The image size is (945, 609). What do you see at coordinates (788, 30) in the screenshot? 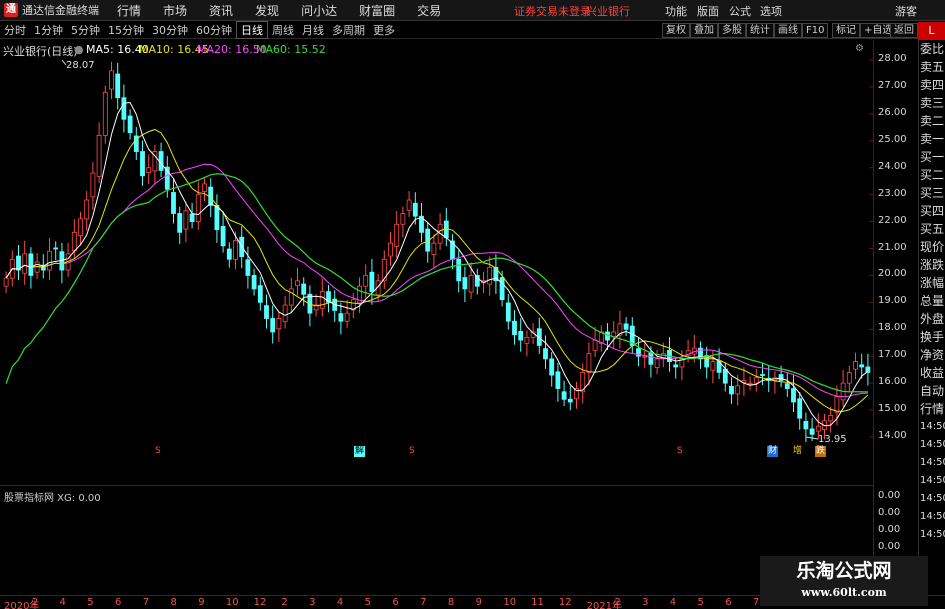
I see `draw-line-button: 画线` at bounding box center [788, 30].